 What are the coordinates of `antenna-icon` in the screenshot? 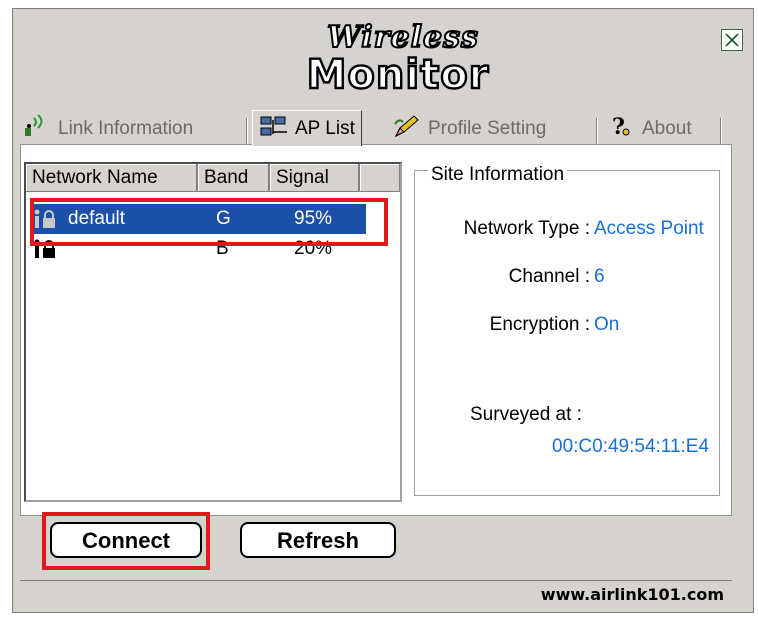 It's located at (37, 129).